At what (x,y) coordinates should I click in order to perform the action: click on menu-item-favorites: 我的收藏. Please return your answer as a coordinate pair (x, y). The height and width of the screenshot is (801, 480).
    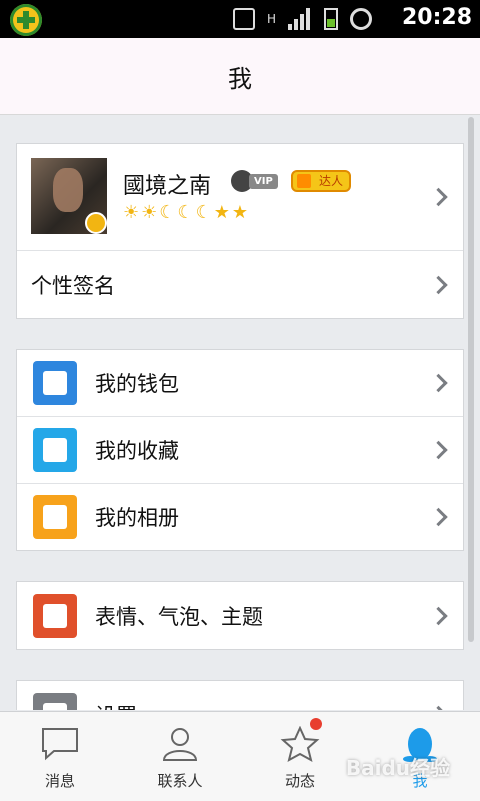
    Looking at the image, I should click on (240, 450).